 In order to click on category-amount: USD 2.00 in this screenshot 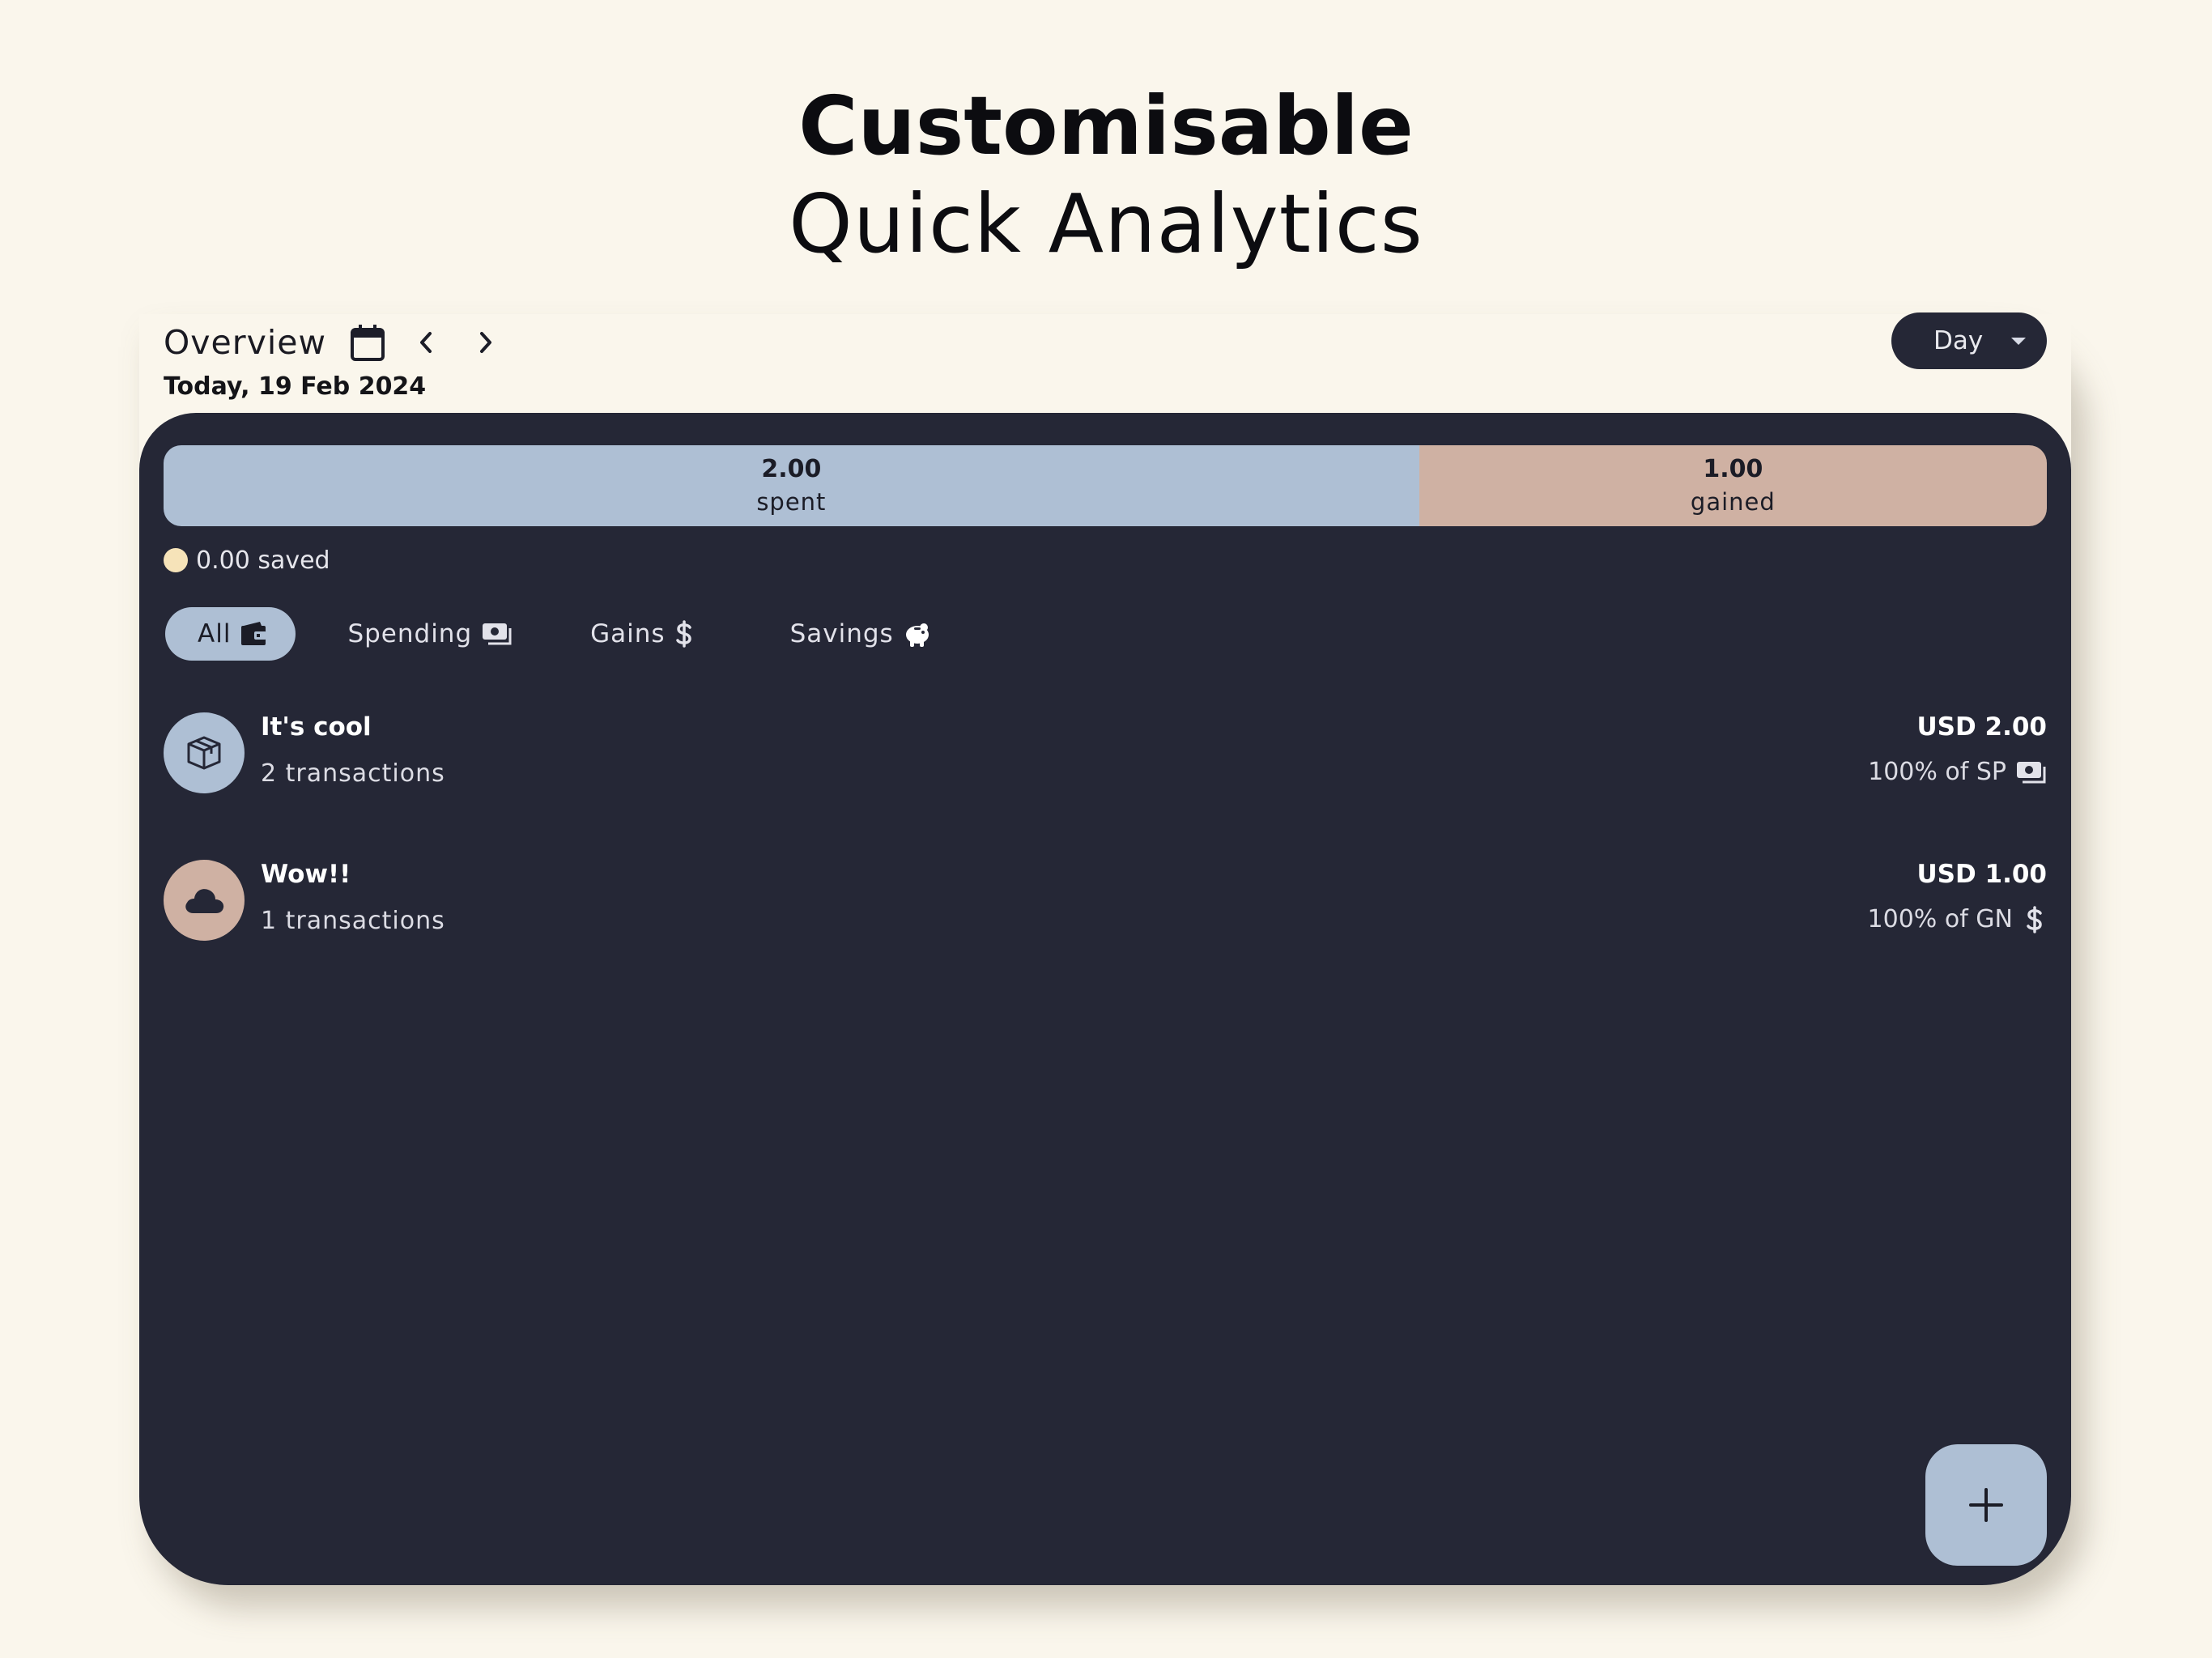, I will do `click(1981, 727)`.